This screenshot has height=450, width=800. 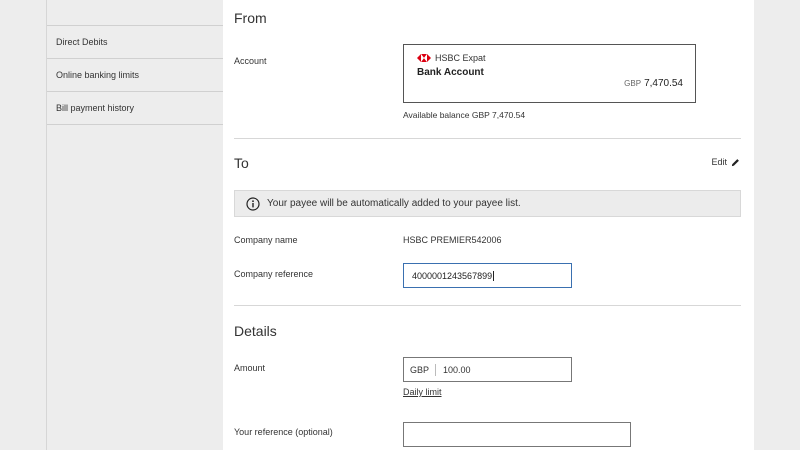 I want to click on amount-value: 100.00, so click(x=457, y=369).